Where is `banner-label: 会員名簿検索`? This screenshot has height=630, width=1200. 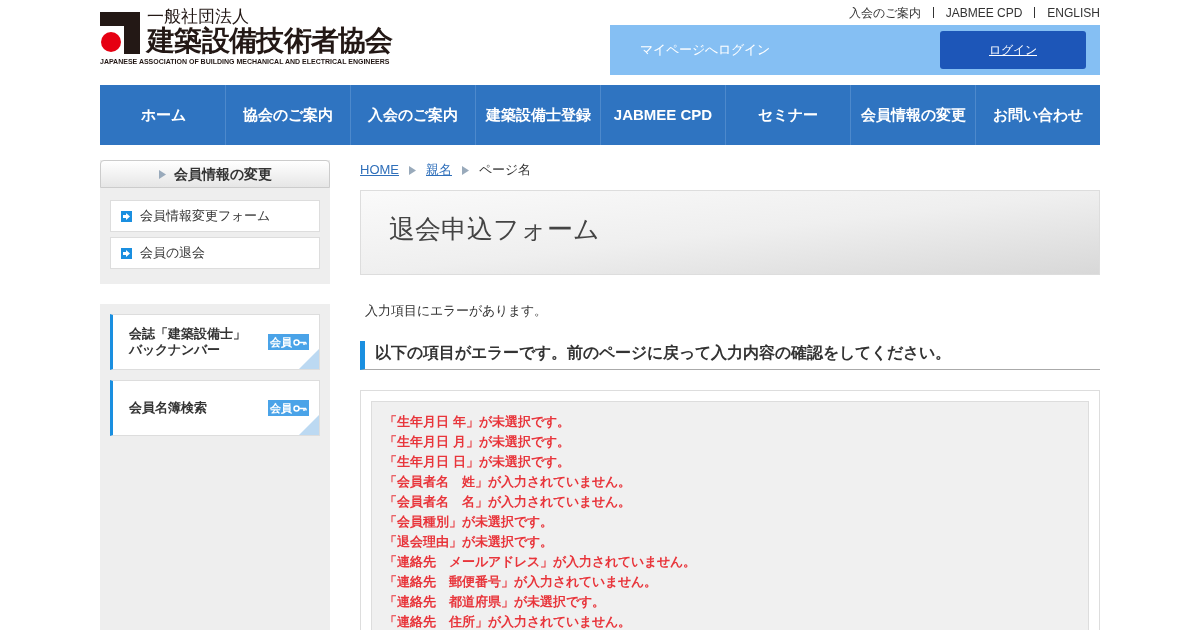
banner-label: 会員名簿検索 is located at coordinates (168, 408).